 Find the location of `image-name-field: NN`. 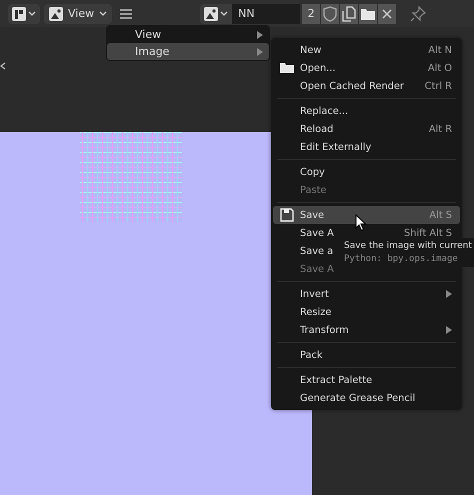

image-name-field: NN is located at coordinates (266, 14).